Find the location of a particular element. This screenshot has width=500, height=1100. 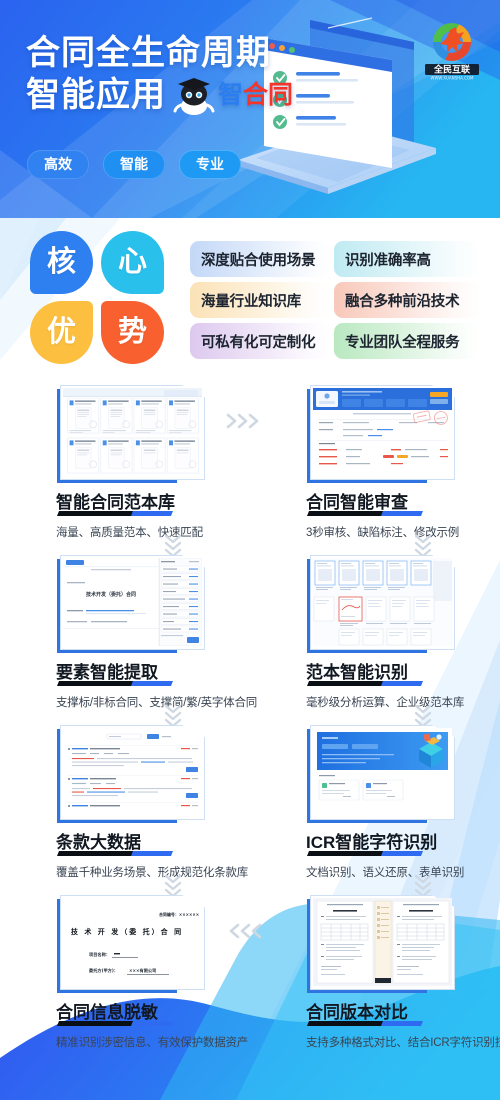

advantage-pill-0: 深度贴合使用场景 is located at coordinates (260, 259).